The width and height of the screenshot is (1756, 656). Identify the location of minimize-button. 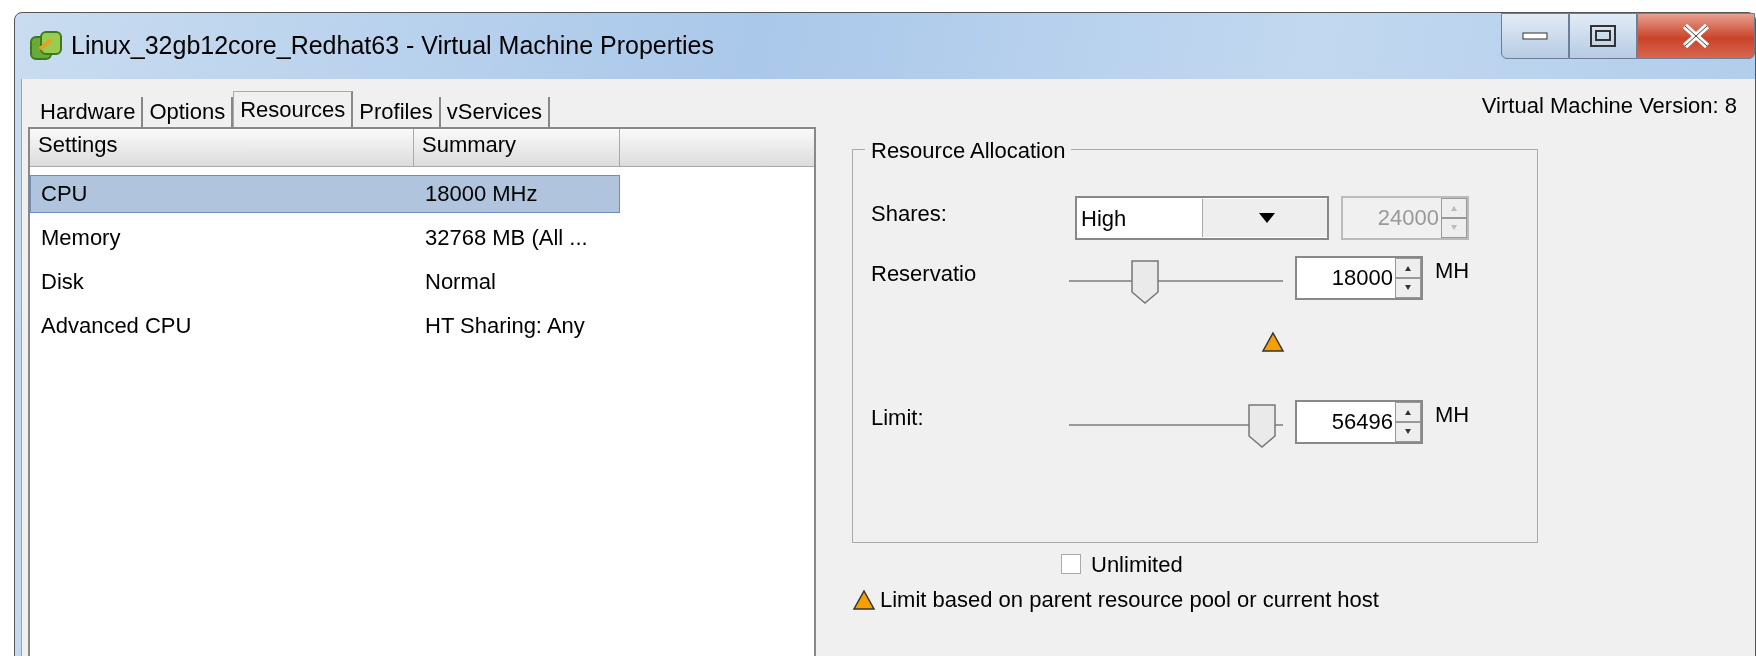
(1535, 36).